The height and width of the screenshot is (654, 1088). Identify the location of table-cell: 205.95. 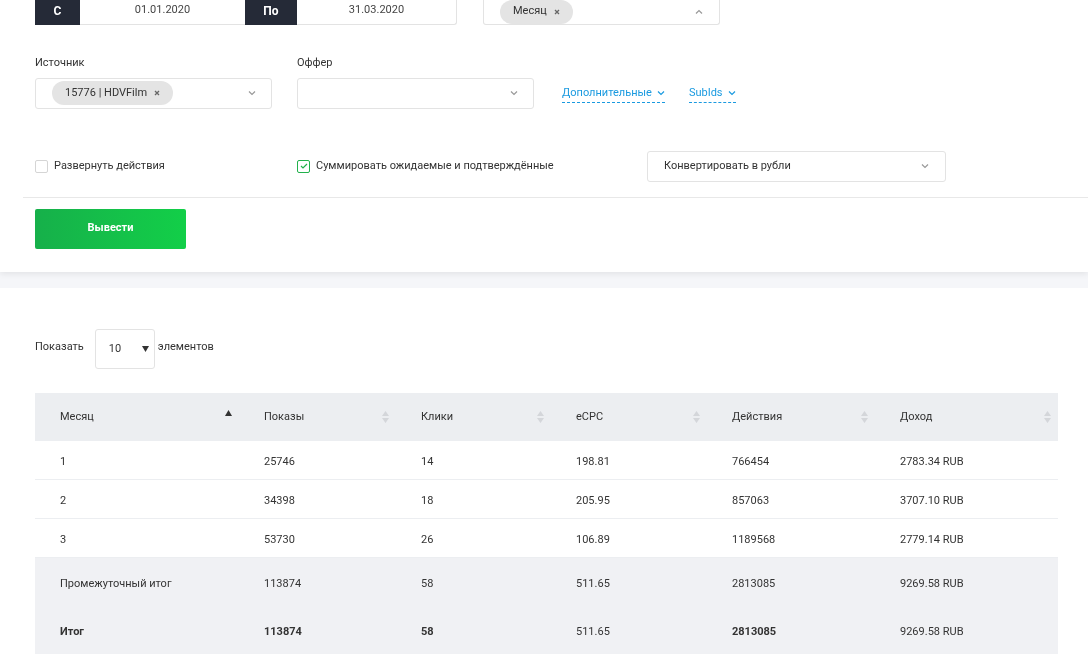
(593, 500).